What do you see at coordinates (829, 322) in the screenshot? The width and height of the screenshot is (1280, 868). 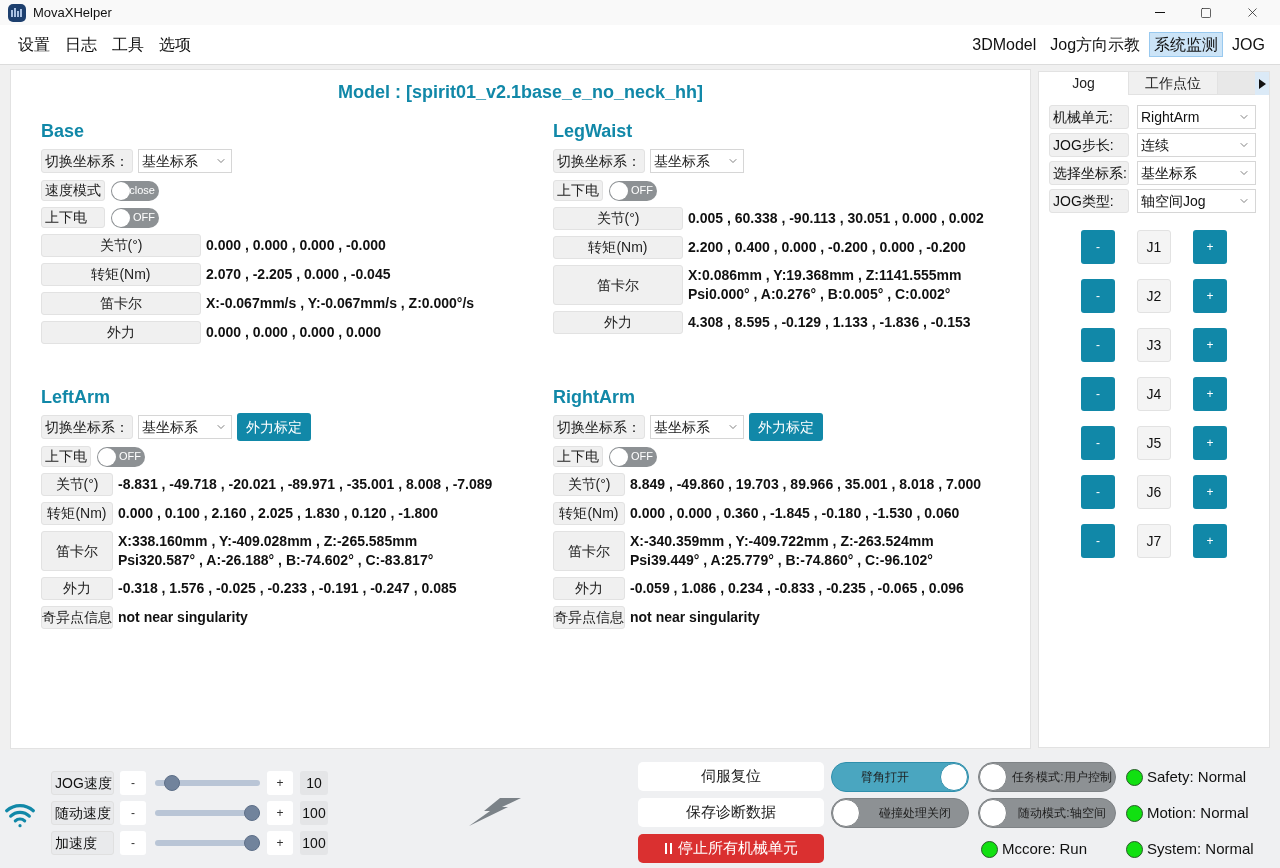 I see `reading-value: 4.308 , 8.595 , -0.129 , 1.133 , -1.836 , -0.153` at bounding box center [829, 322].